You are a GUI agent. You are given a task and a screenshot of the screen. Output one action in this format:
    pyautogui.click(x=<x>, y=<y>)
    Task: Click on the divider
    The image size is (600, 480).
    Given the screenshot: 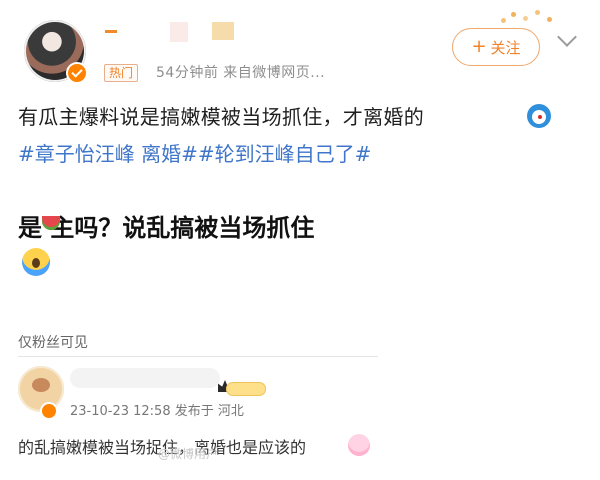 What is the action you would take?
    pyautogui.click(x=198, y=356)
    